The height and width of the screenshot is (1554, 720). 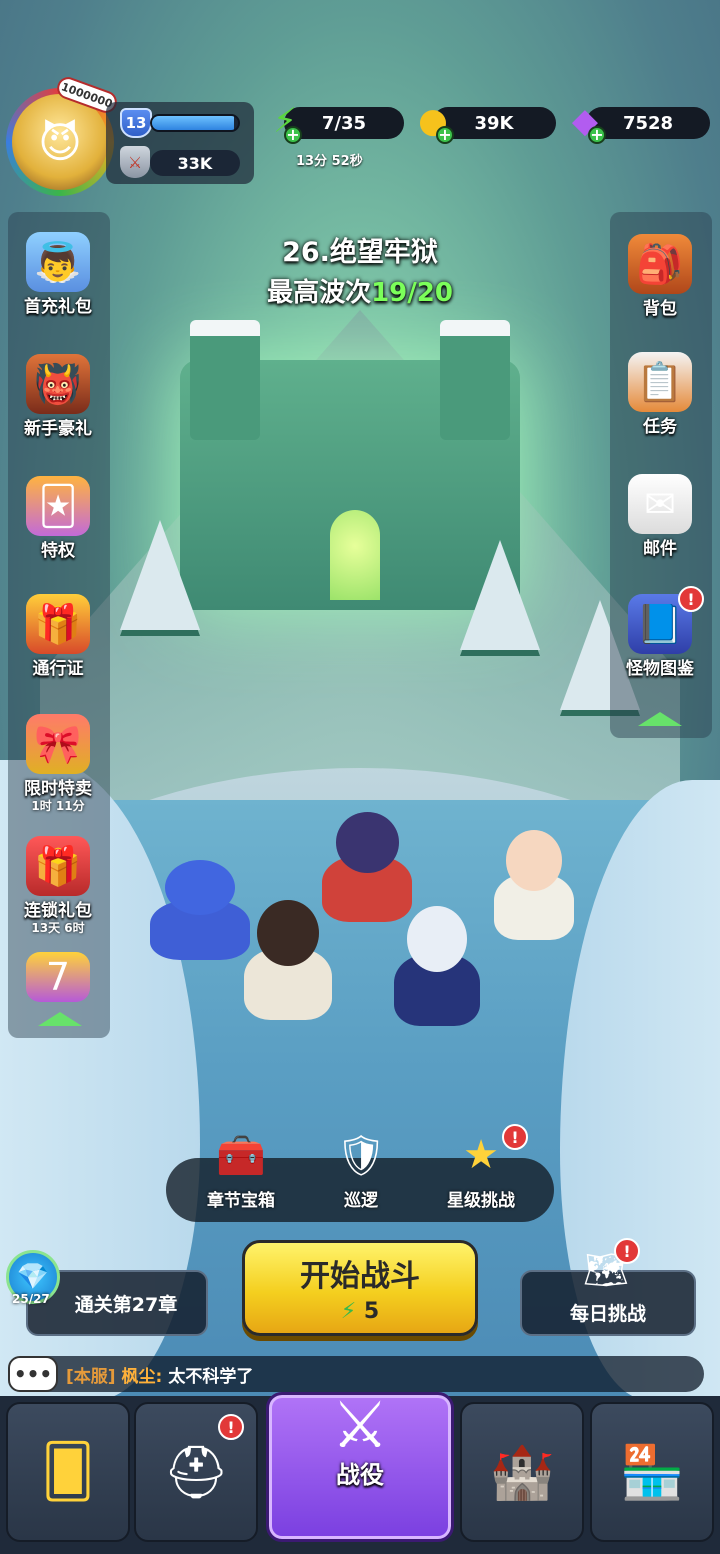 What do you see at coordinates (360, 1426) in the screenshot?
I see `crossed-swords-icon: ⚔` at bounding box center [360, 1426].